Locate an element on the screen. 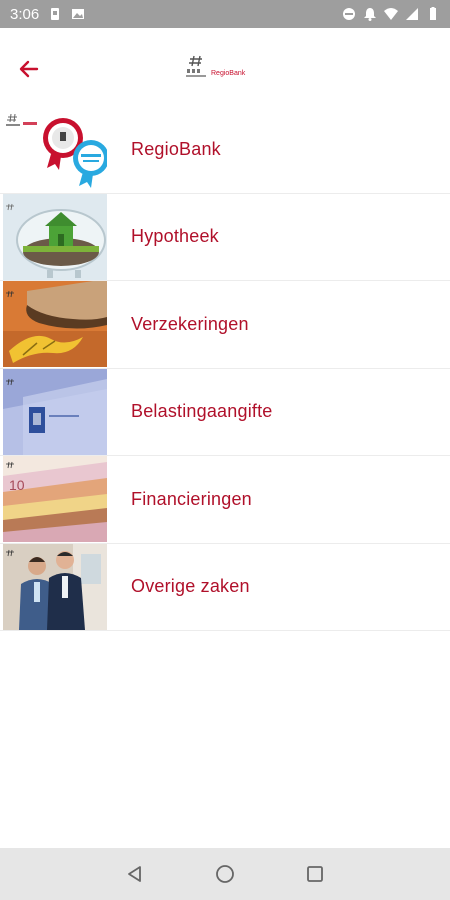 The width and height of the screenshot is (450, 900). list-item-label: RegioBank is located at coordinates (176, 148).